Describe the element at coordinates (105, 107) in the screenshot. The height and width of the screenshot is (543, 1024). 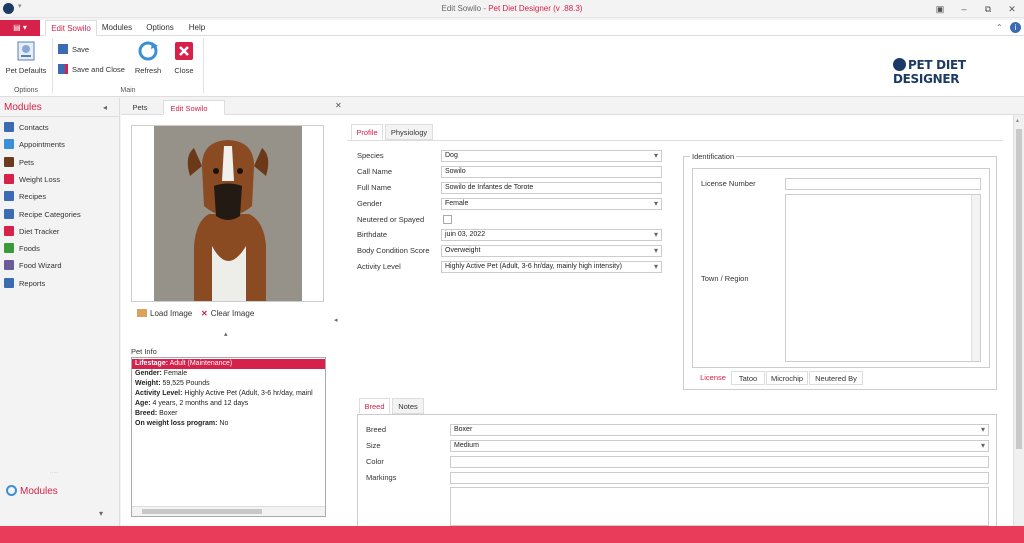
I see `collapse-sidebar-icon: ◂` at that location.